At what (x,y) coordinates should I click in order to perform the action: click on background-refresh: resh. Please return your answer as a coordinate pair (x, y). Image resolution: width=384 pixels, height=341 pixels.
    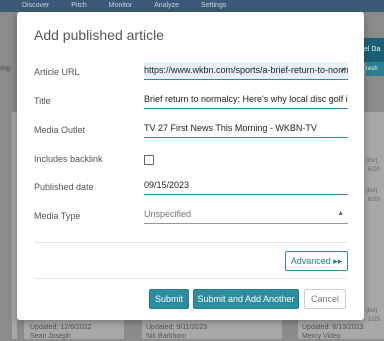
    Looking at the image, I should click on (375, 69).